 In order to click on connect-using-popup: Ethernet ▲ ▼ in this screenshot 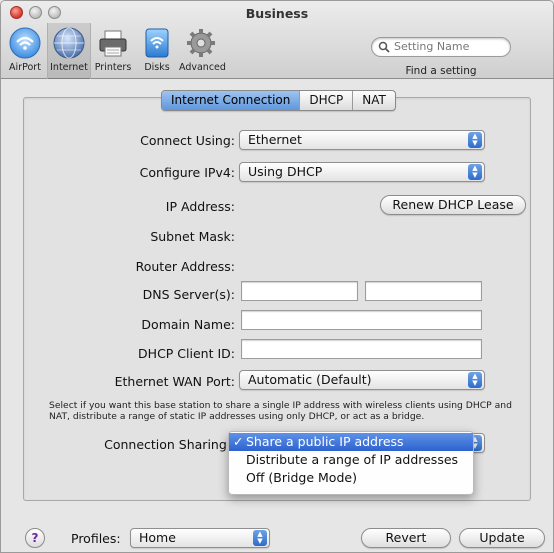, I will do `click(362, 140)`.